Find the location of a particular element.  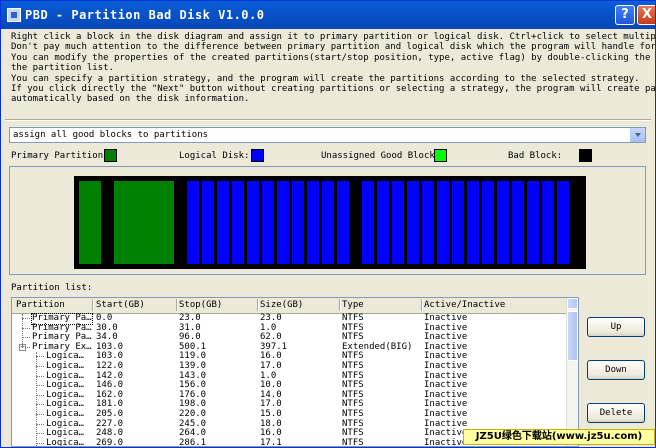

scroll-up-arrow-icon is located at coordinates (572, 303).